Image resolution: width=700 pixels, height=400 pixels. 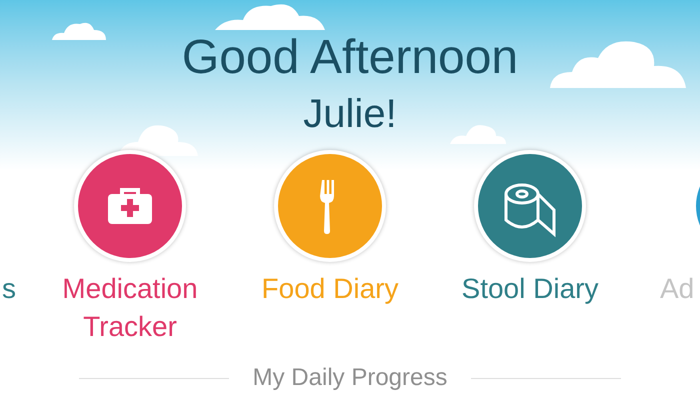 I want to click on toilet-paper-roll-icon, so click(x=530, y=210).